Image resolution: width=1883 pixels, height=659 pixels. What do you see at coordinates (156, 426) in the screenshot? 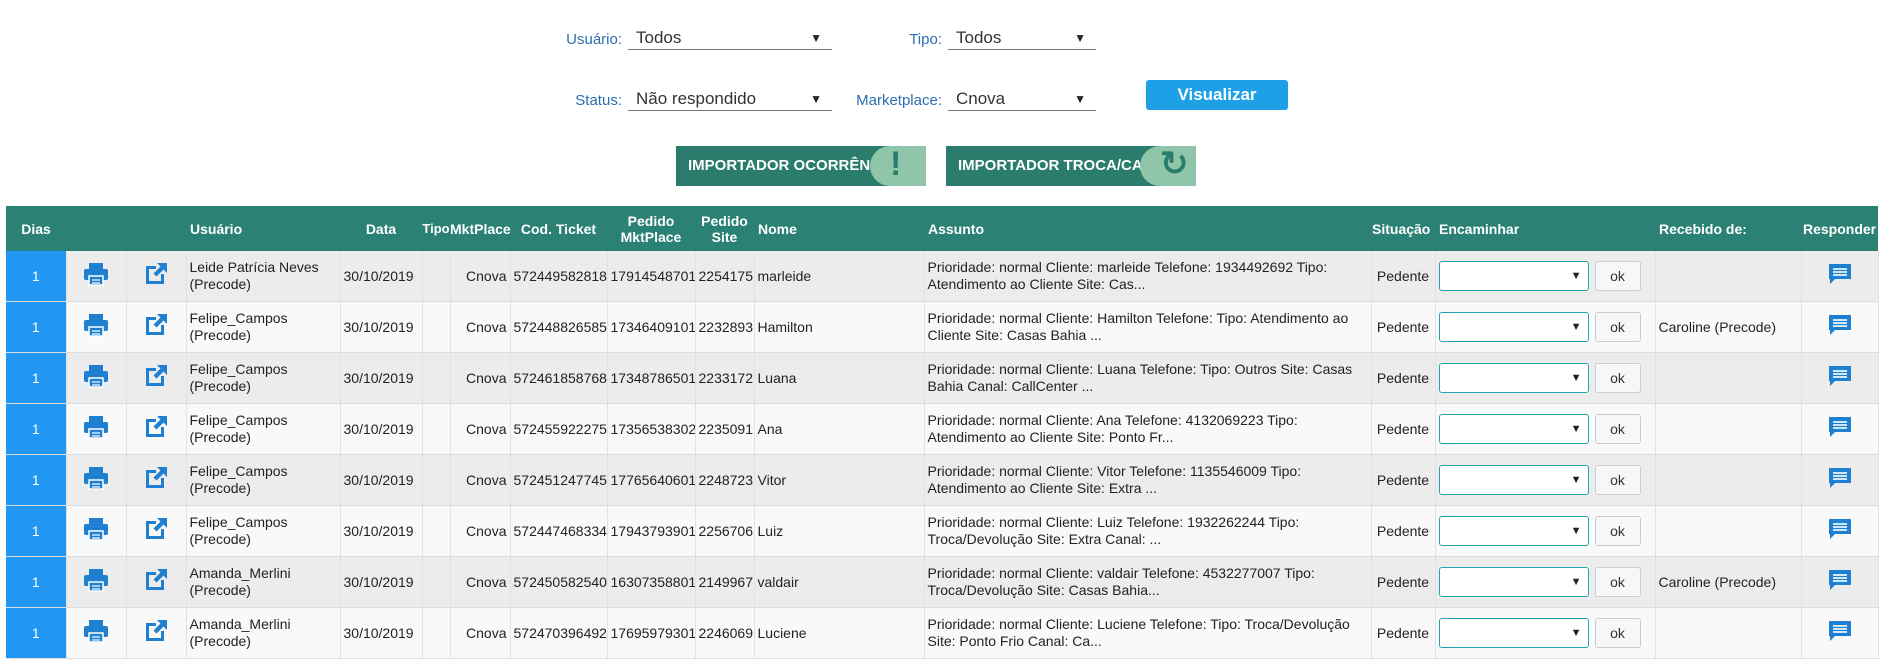
I see `external-link-icon` at bounding box center [156, 426].